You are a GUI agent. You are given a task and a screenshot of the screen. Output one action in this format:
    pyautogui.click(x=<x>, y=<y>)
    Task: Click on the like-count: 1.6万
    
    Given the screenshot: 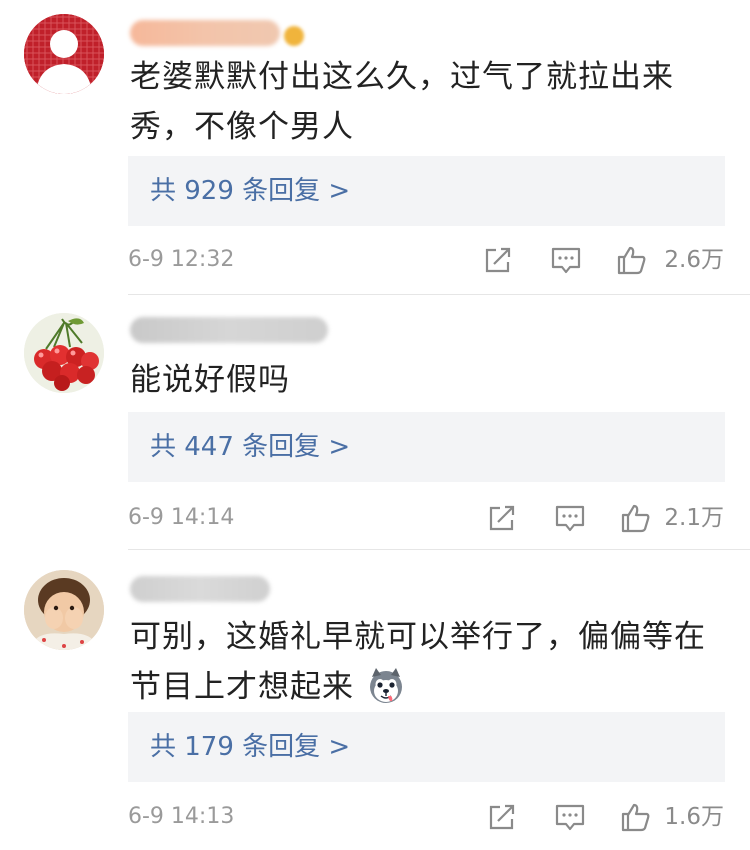 What is the action you would take?
    pyautogui.click(x=694, y=817)
    